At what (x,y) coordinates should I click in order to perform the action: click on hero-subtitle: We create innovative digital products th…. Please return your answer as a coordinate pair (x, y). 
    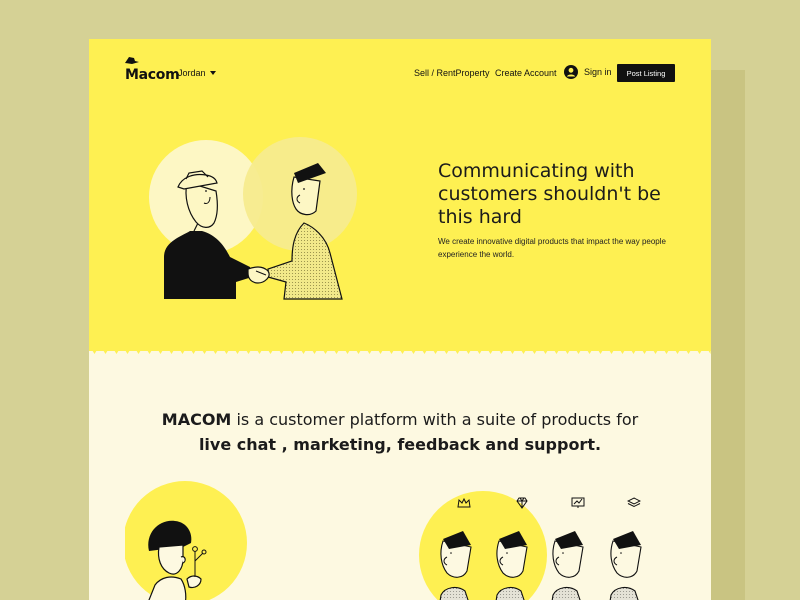
    Looking at the image, I should click on (552, 248).